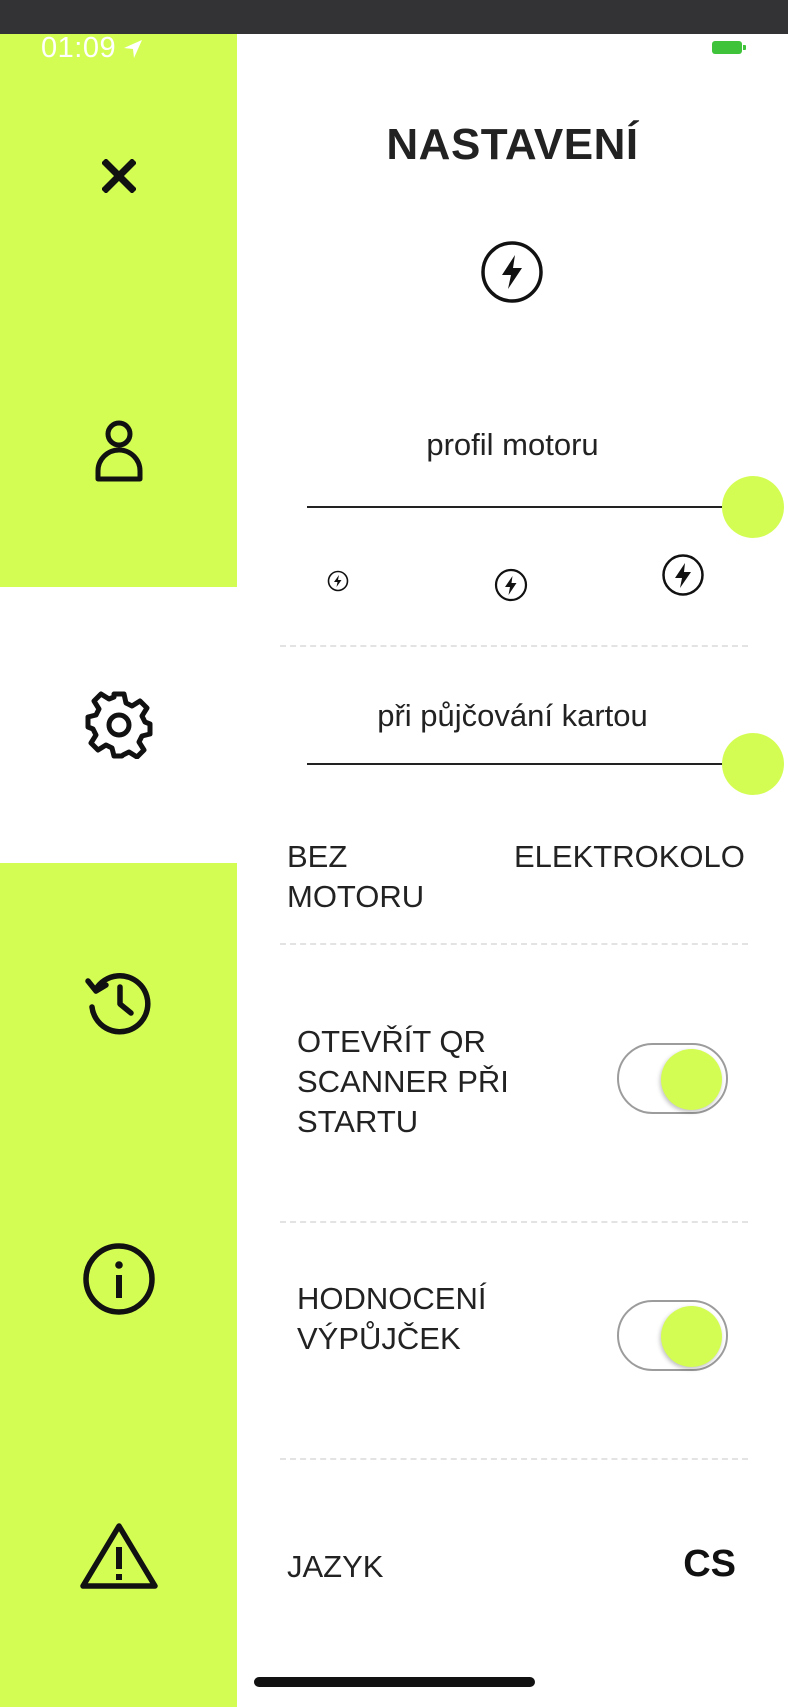 Image resolution: width=788 pixels, height=1707 pixels. I want to click on sidebar-item-close, so click(118, 176).